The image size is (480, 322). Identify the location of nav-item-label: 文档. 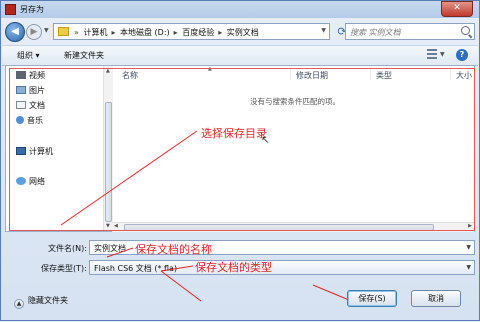
(37, 105).